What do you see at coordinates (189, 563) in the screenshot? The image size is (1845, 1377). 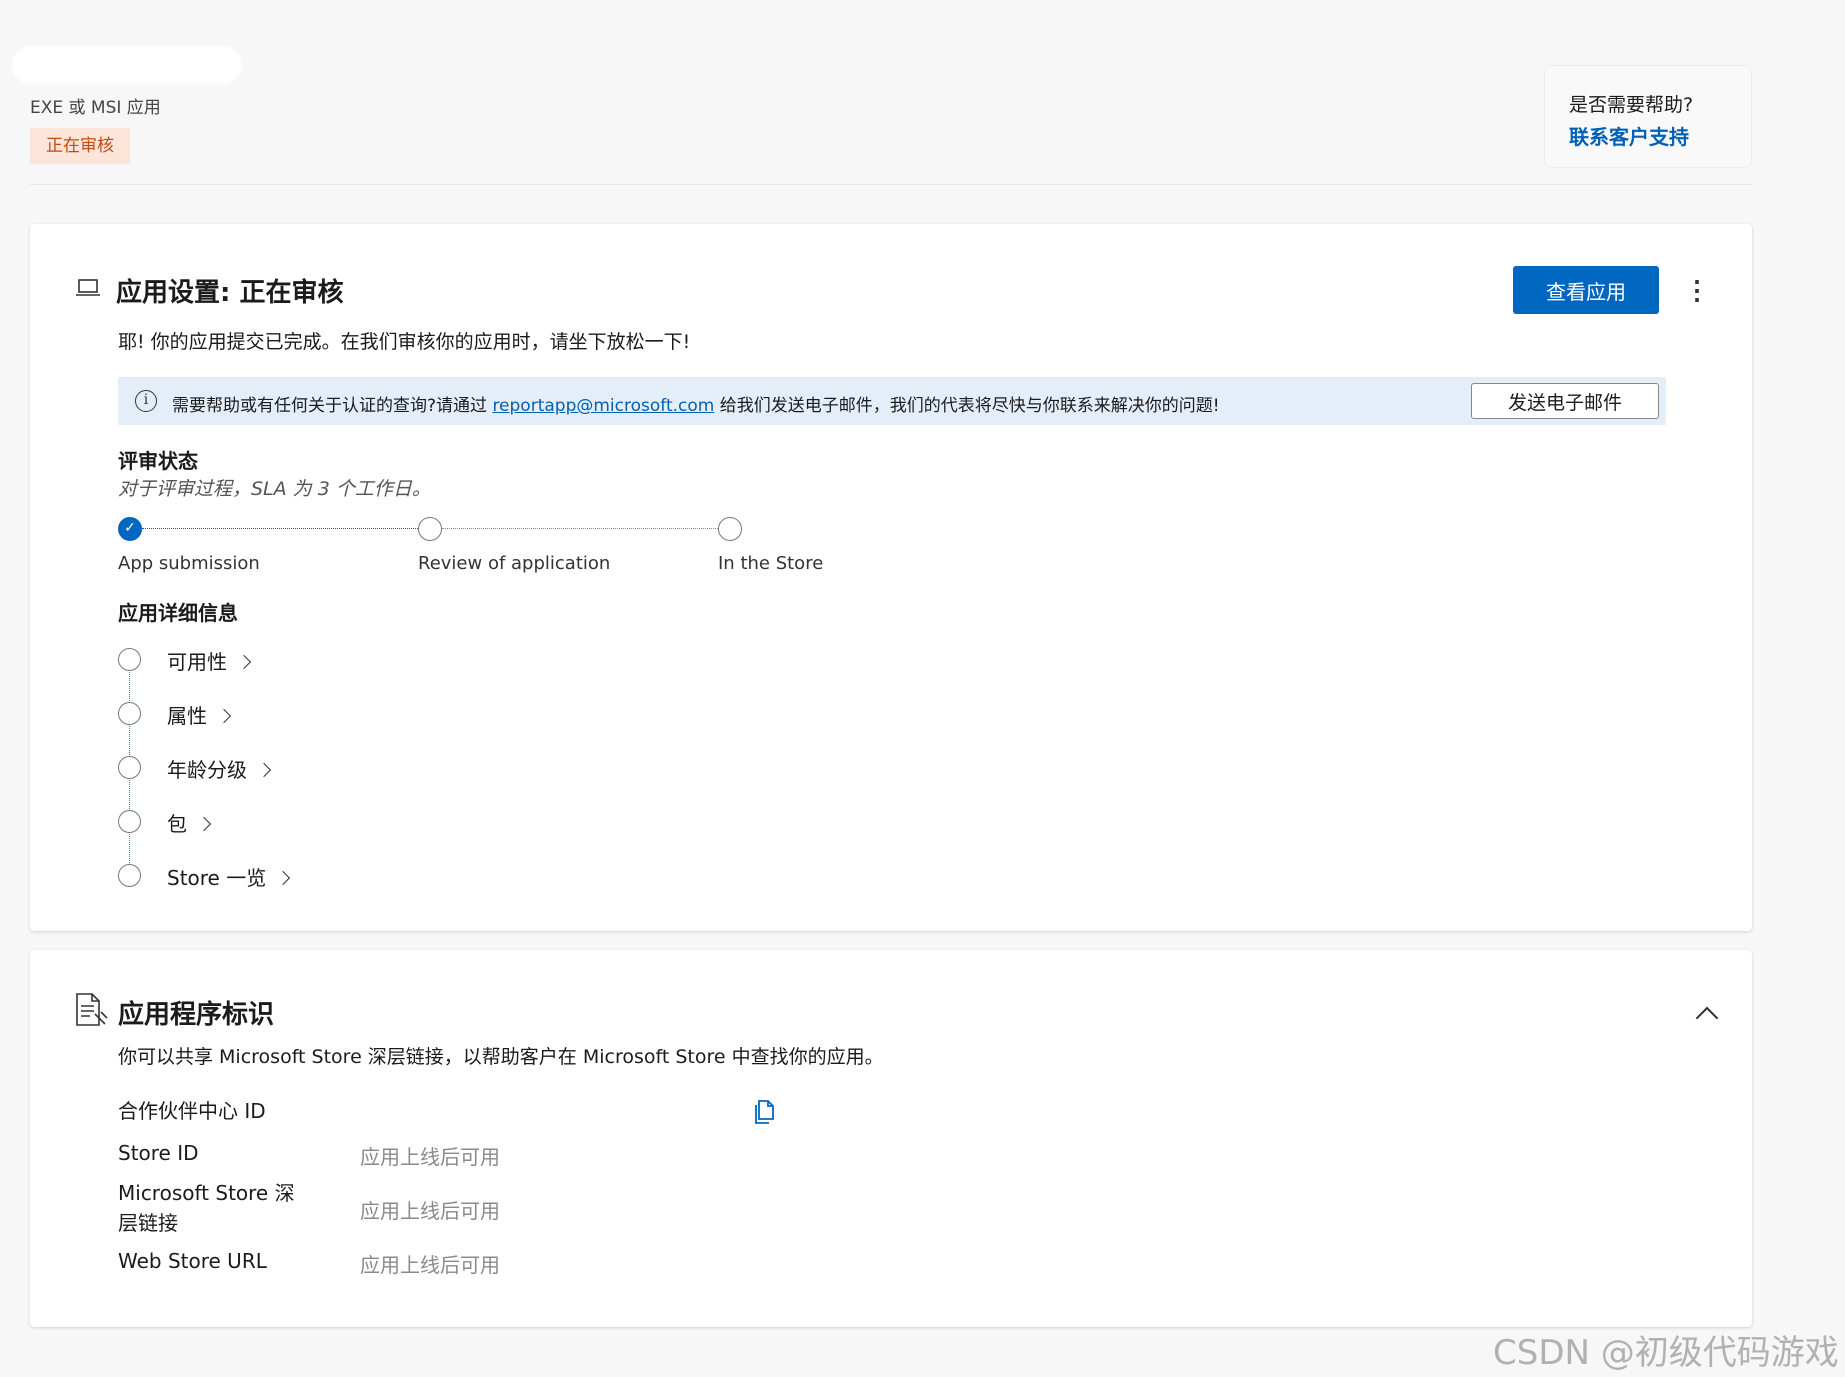 I see `step-label-submission: App submission` at bounding box center [189, 563].